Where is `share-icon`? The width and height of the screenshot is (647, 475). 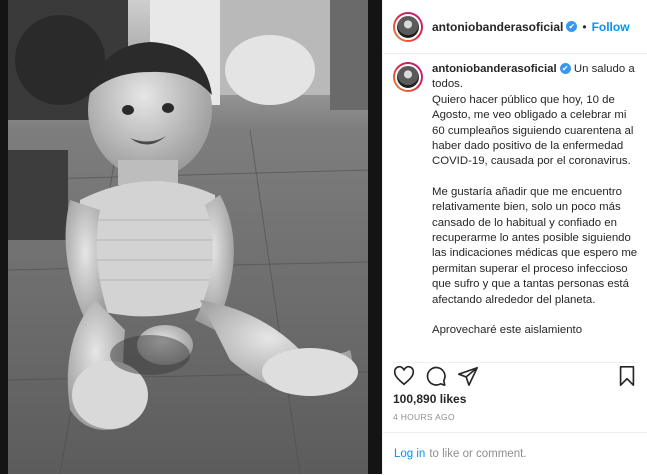
share-icon is located at coordinates (468, 378).